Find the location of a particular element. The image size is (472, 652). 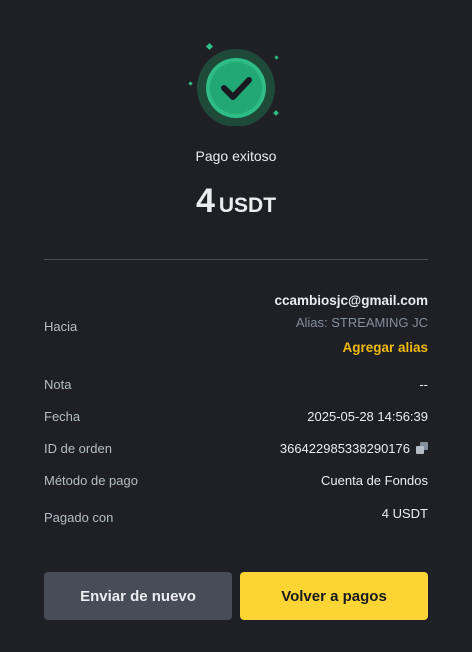

add-alias-link: Agregar alias is located at coordinates (385, 347).